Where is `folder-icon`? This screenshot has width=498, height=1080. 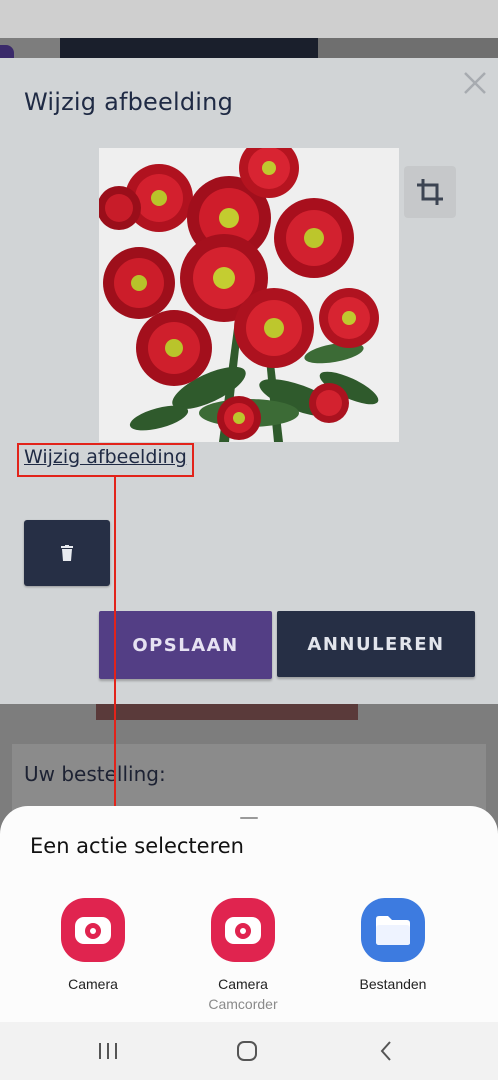 folder-icon is located at coordinates (393, 930).